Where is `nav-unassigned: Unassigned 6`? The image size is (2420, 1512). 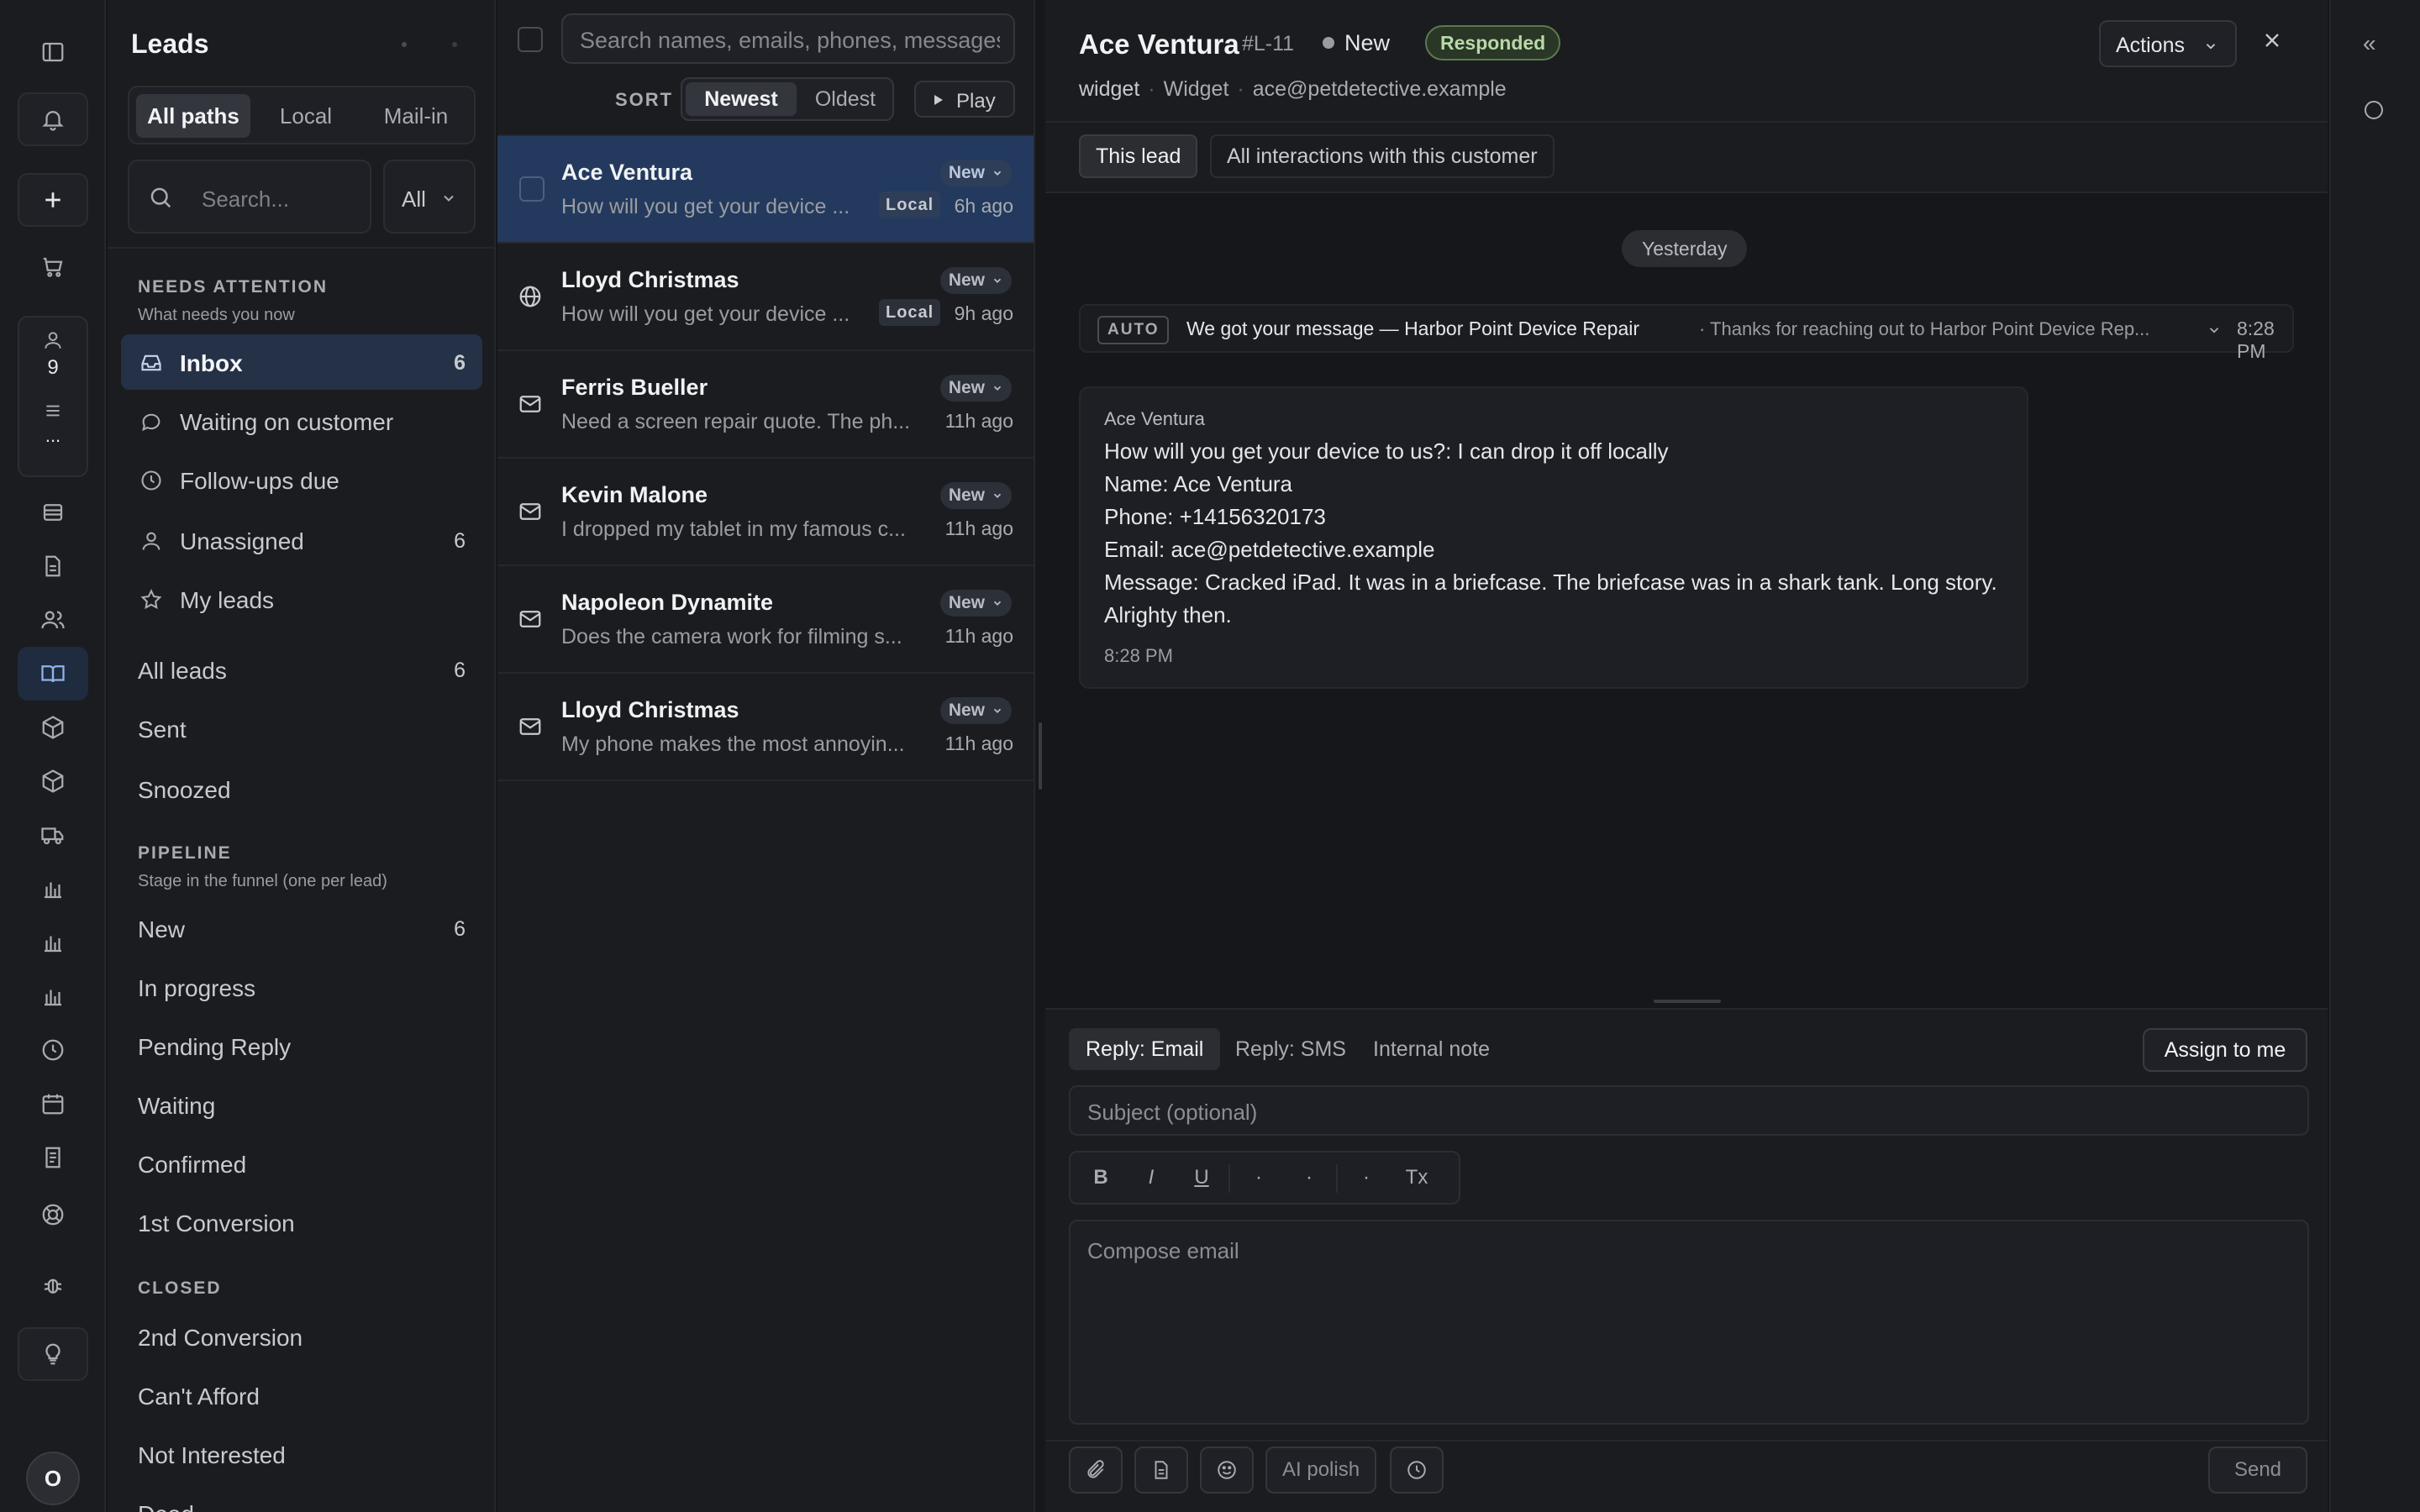 nav-unassigned: Unassigned 6 is located at coordinates (301, 540).